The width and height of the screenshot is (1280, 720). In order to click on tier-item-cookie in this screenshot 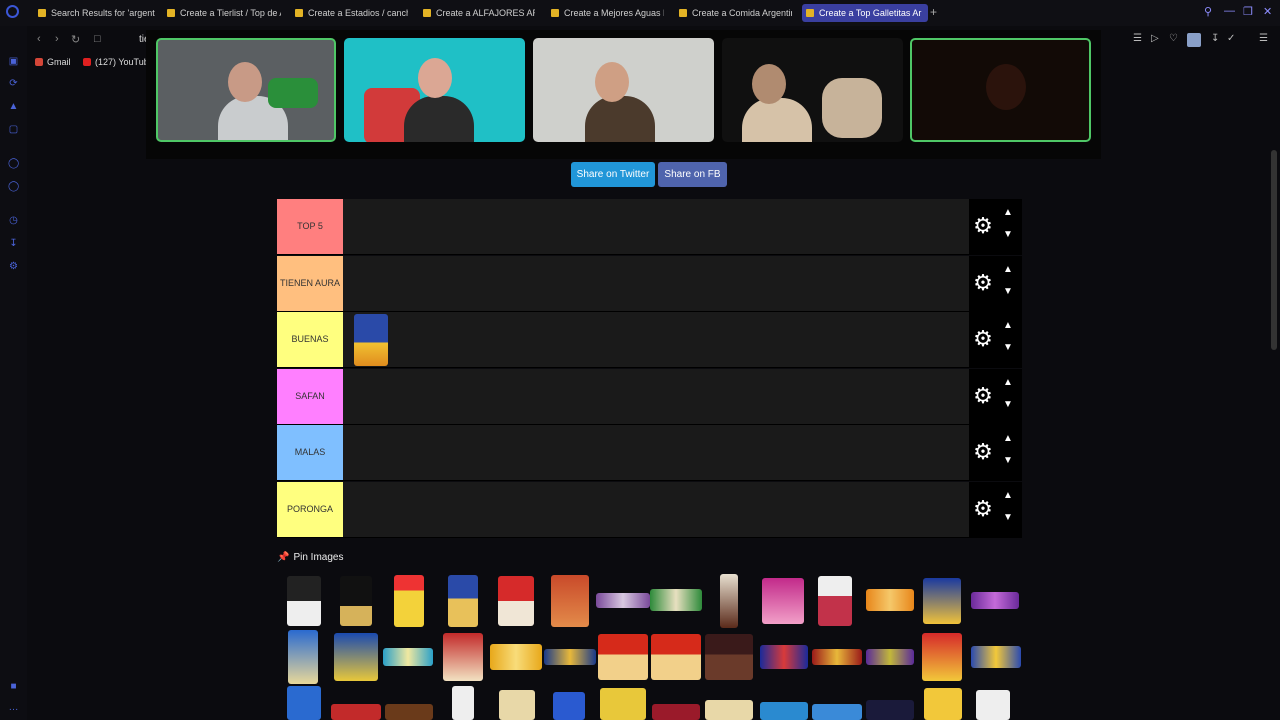, I will do `click(371, 340)`.